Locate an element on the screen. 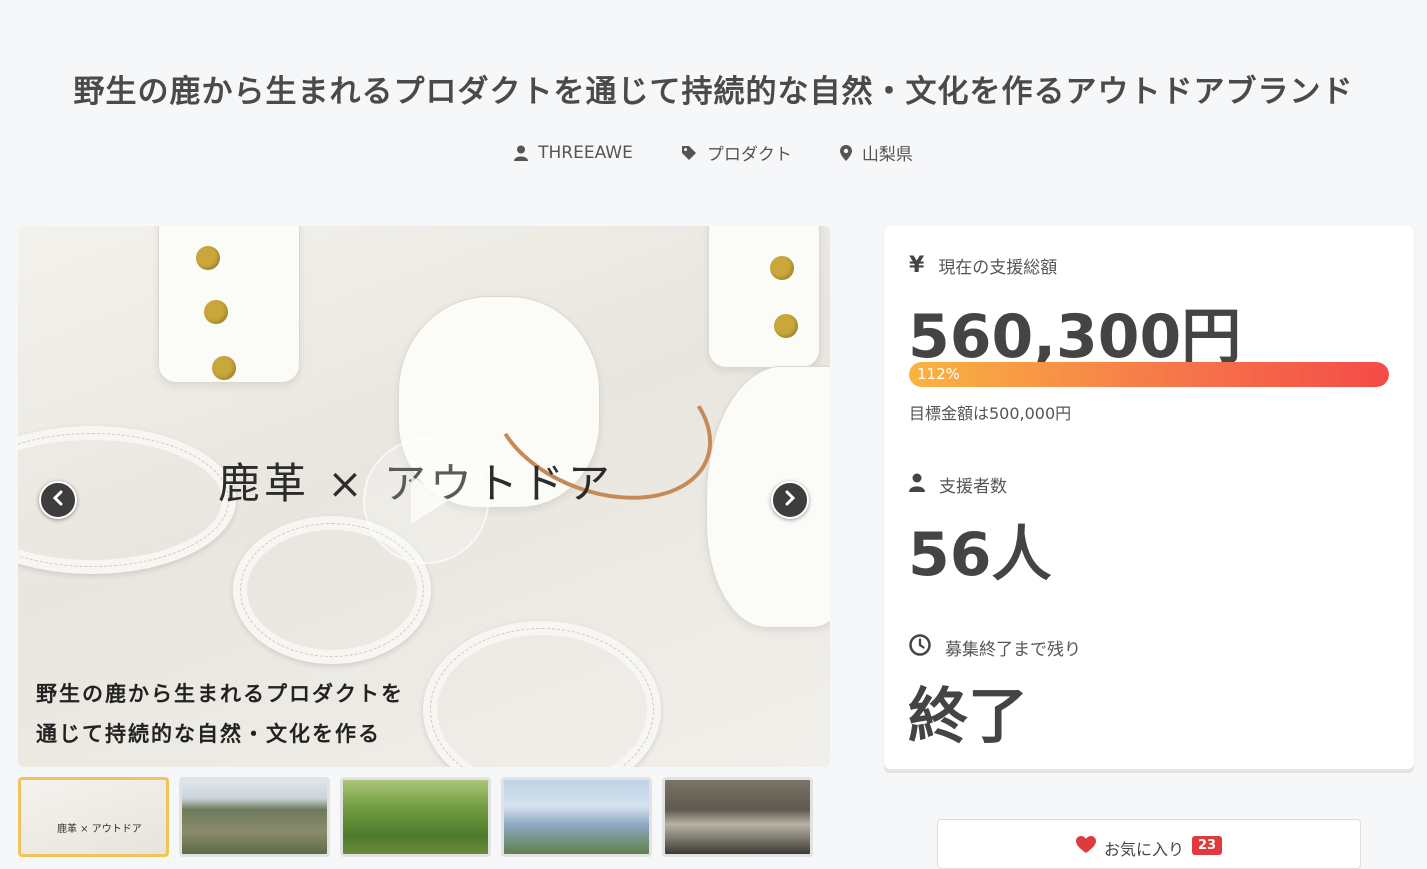 This screenshot has width=1427, height=869. tag-icon is located at coordinates (689, 153).